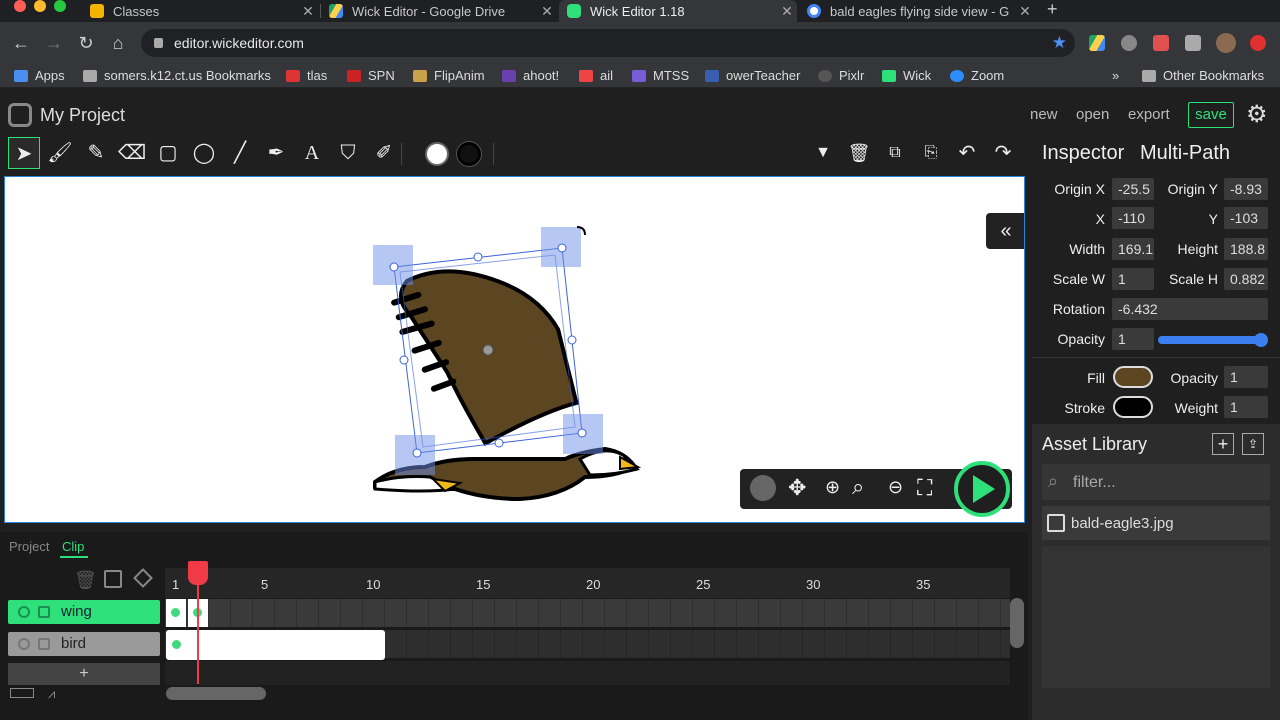 This screenshot has height=720, width=1280. I want to click on bookmark-item: tlas, so click(306, 75).